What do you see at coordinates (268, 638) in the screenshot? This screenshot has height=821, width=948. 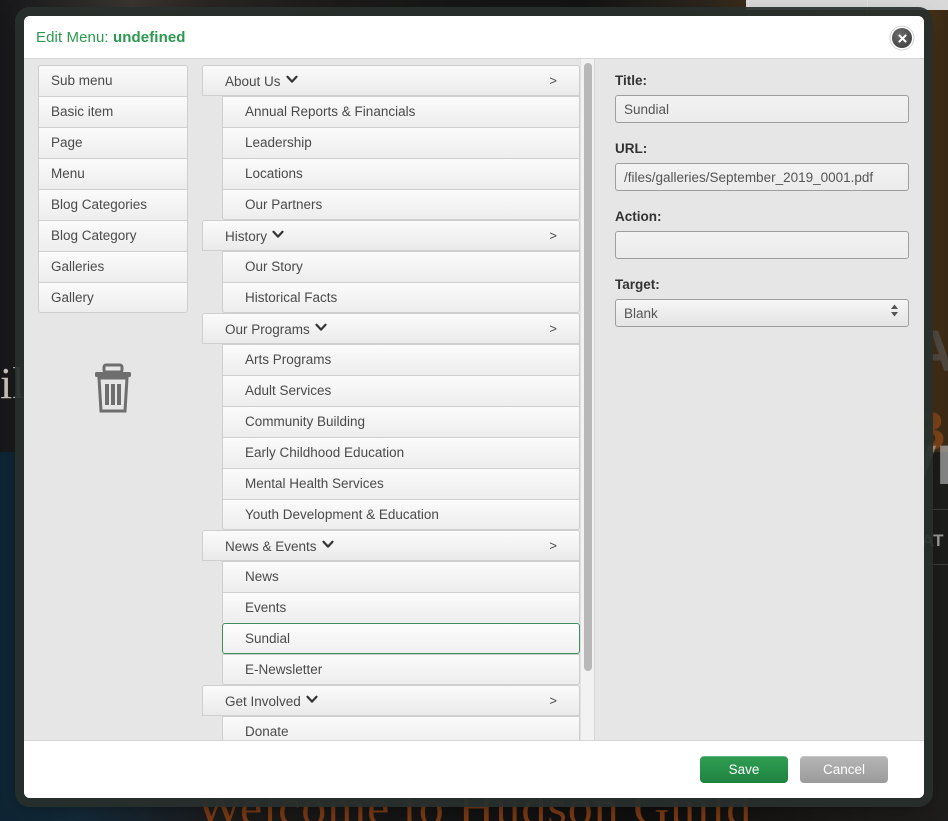 I see `menu-tree-child-label: Sundial` at bounding box center [268, 638].